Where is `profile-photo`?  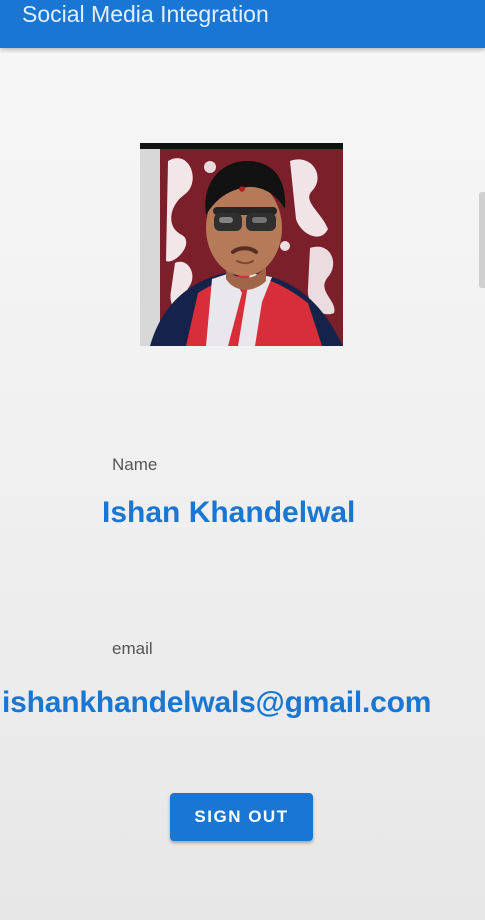 profile-photo is located at coordinates (241, 244).